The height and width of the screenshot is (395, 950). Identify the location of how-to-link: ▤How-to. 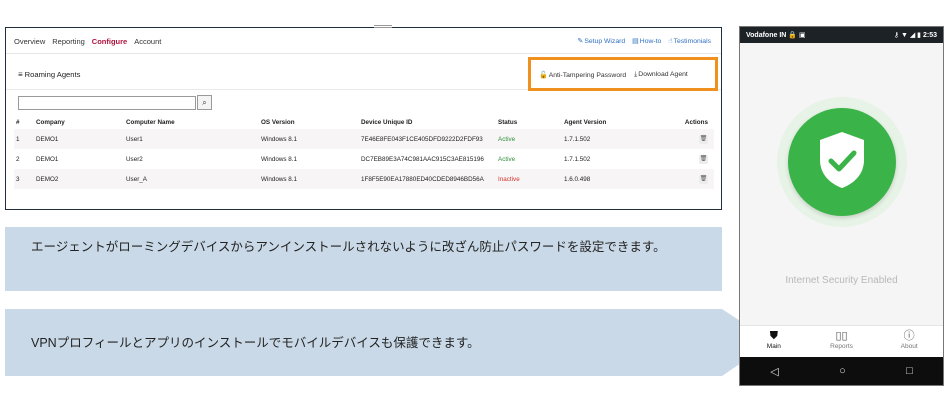
(646, 41).